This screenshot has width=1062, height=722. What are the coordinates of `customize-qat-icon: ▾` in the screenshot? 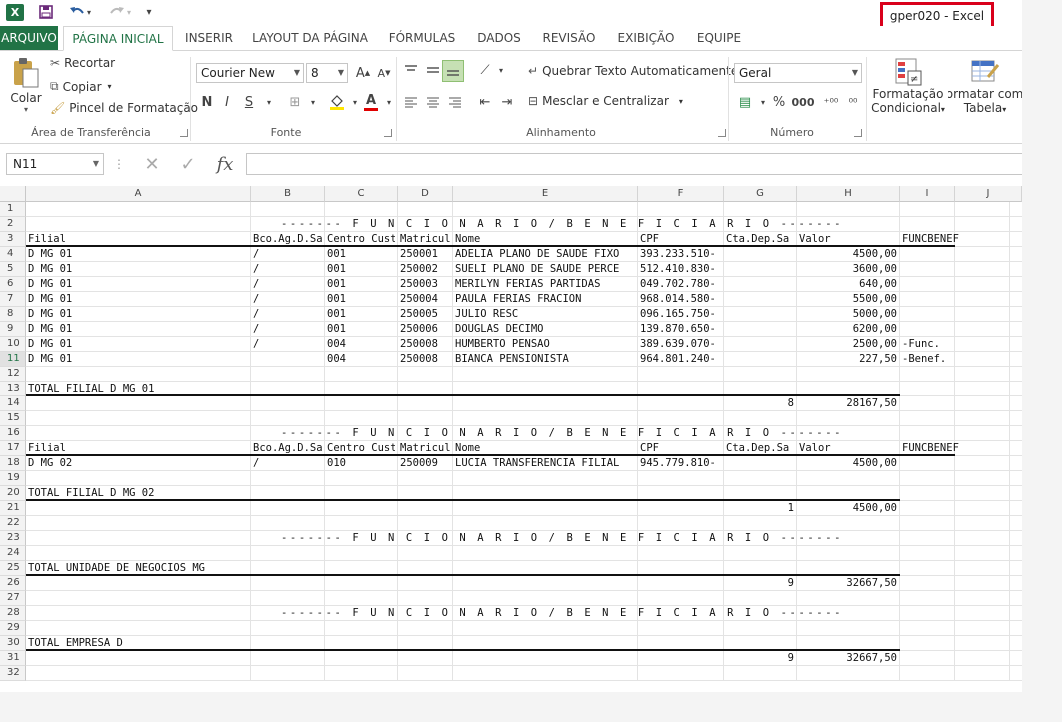 It's located at (149, 12).